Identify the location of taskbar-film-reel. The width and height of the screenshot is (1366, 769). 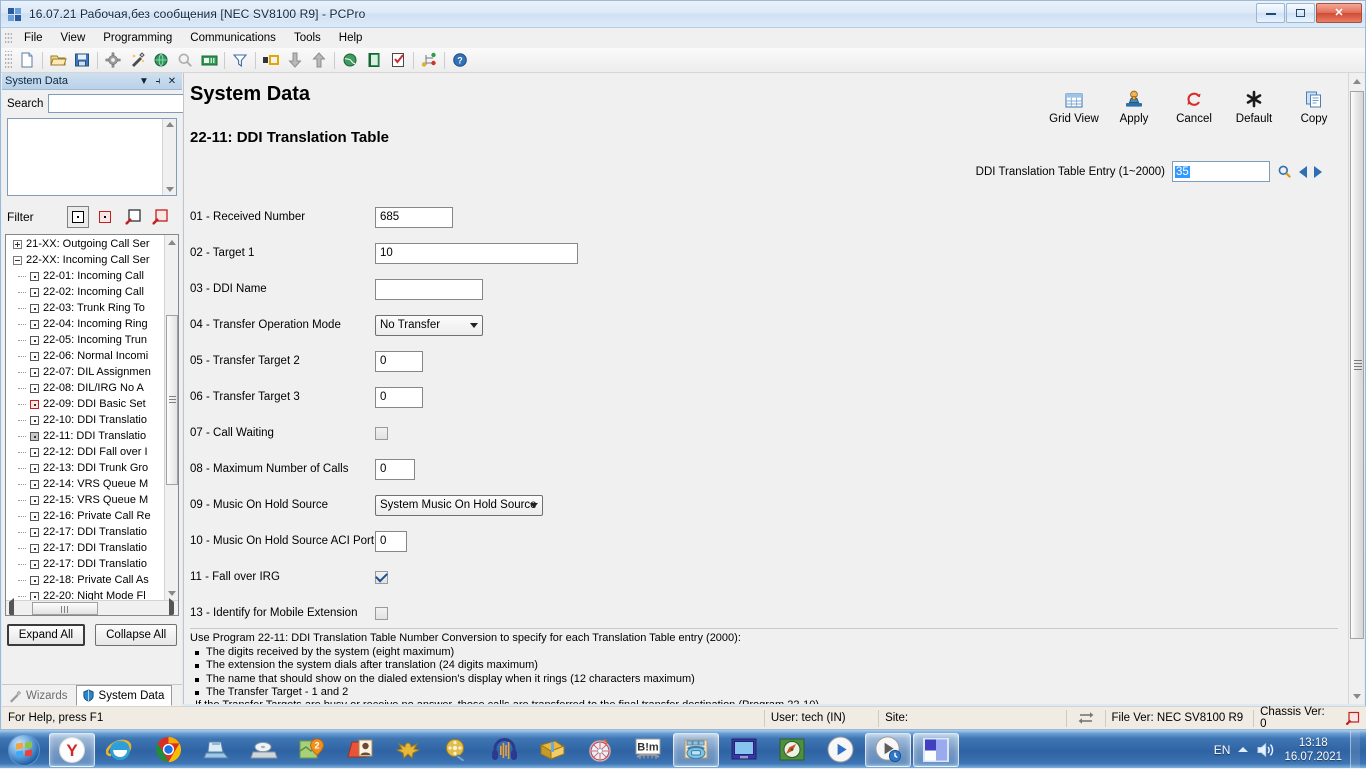
(456, 750).